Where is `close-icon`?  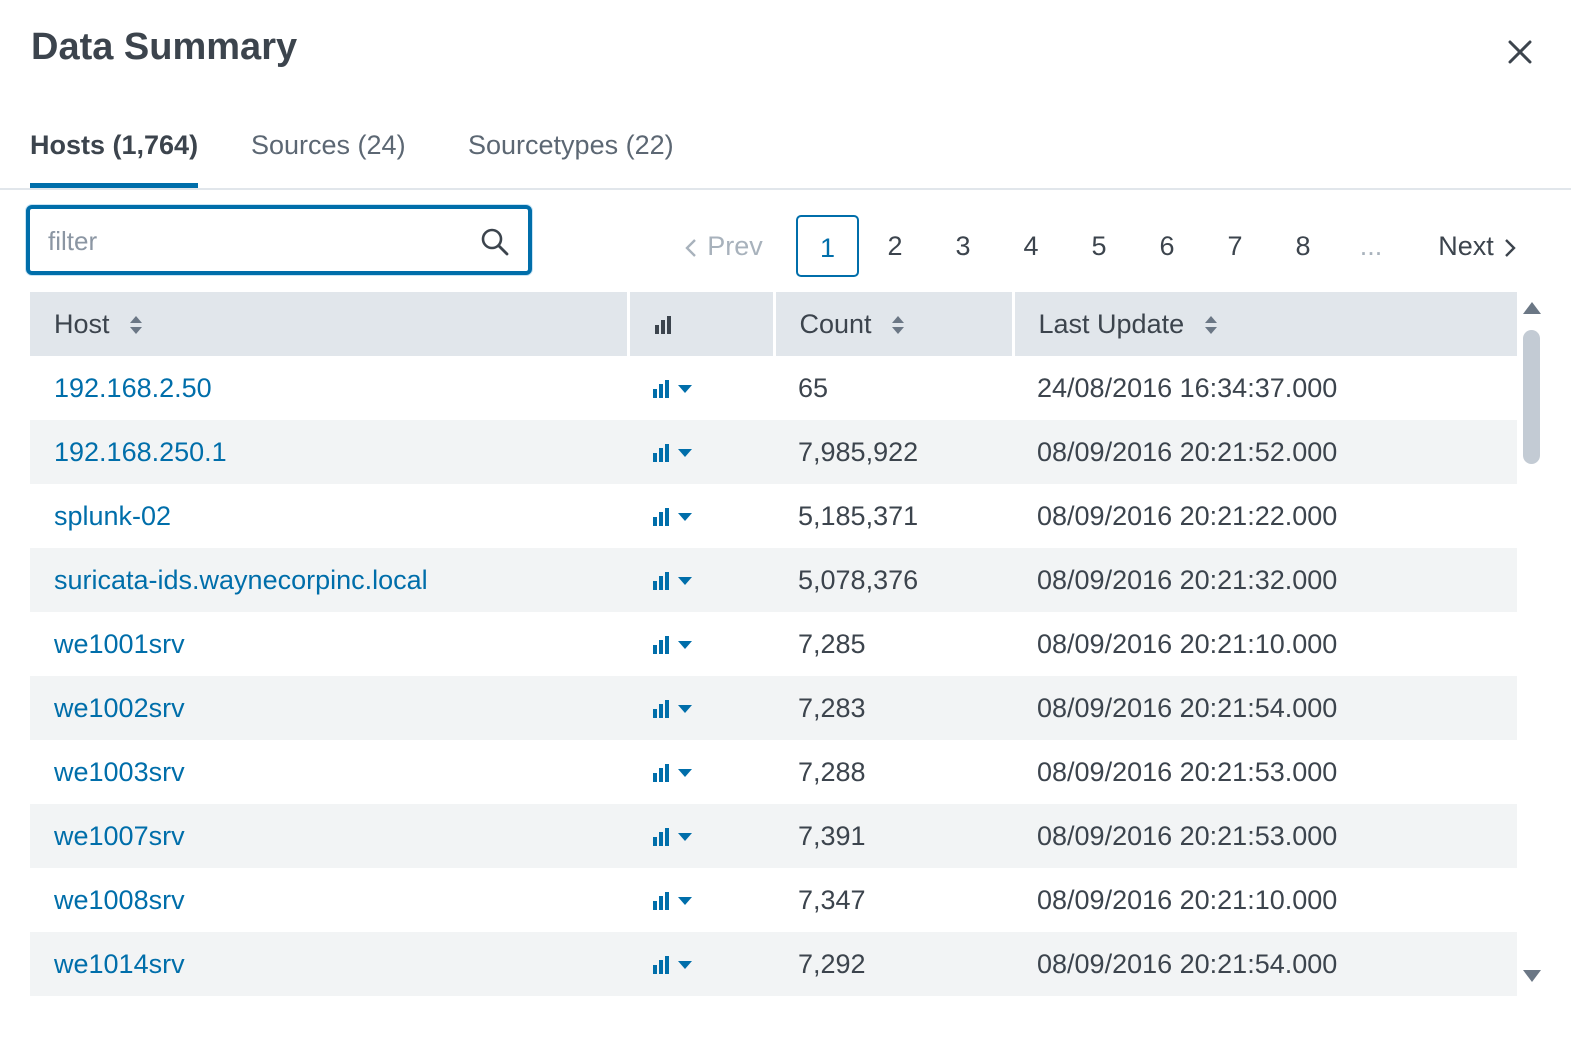 close-icon is located at coordinates (1520, 52).